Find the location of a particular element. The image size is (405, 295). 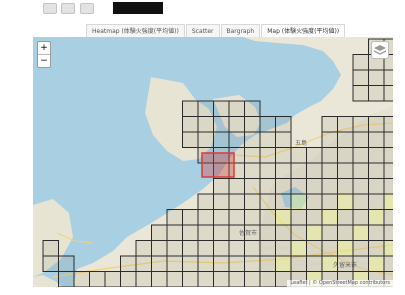

selected-cell-highlight is located at coordinates (218, 165).